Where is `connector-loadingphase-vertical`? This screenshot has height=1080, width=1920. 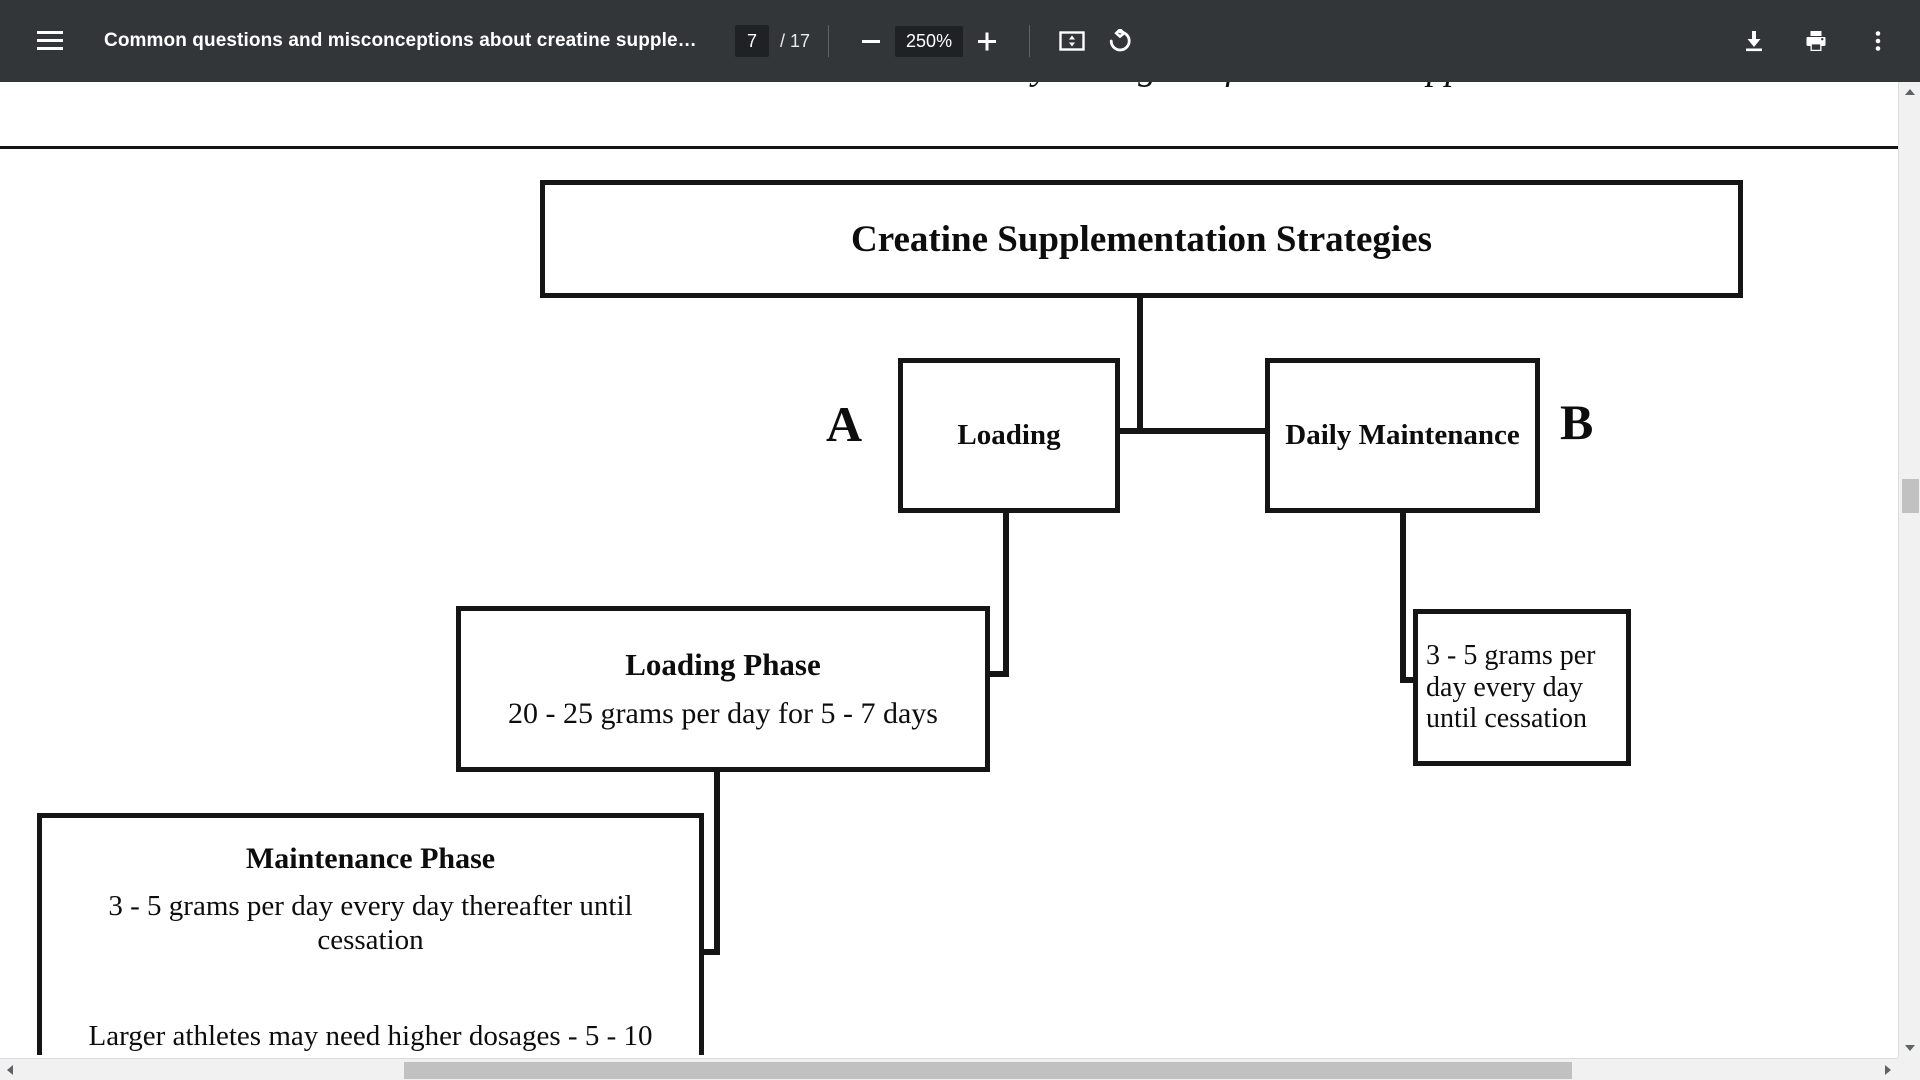 connector-loadingphase-vertical is located at coordinates (717, 860).